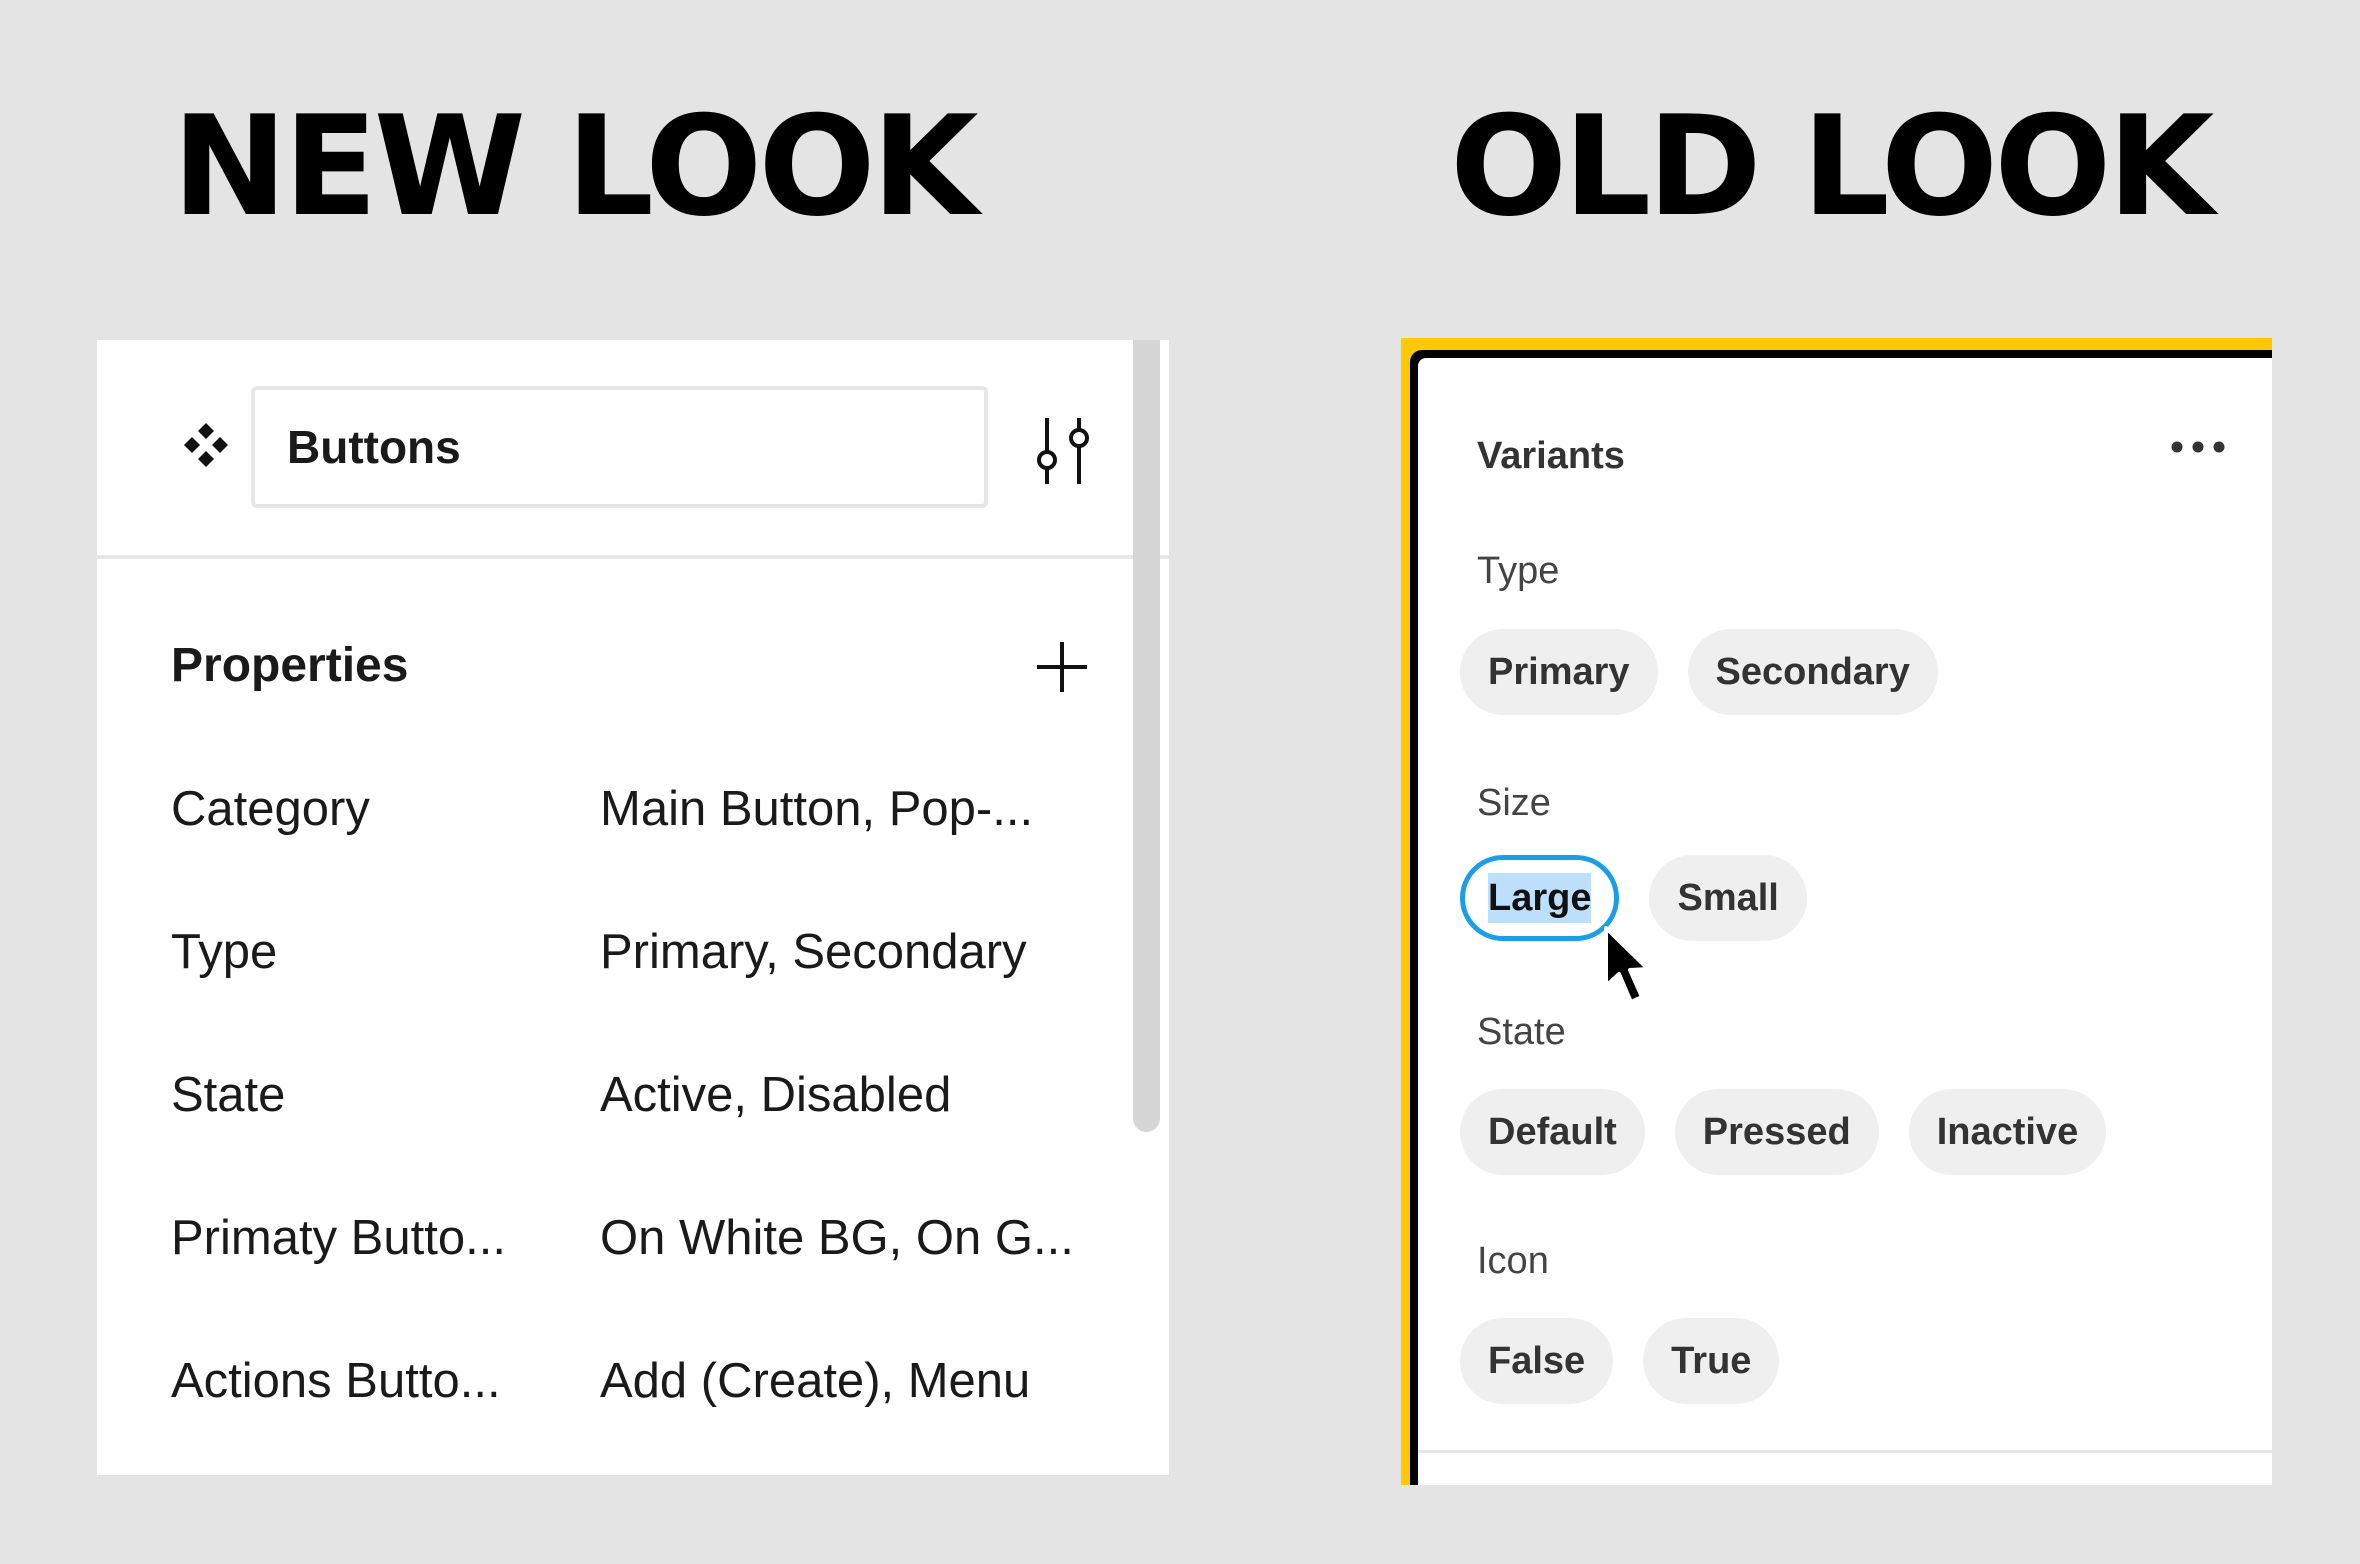 The image size is (2360, 1564). Describe the element at coordinates (575, 166) in the screenshot. I see `new-look-heading: NEW LOOK` at that location.